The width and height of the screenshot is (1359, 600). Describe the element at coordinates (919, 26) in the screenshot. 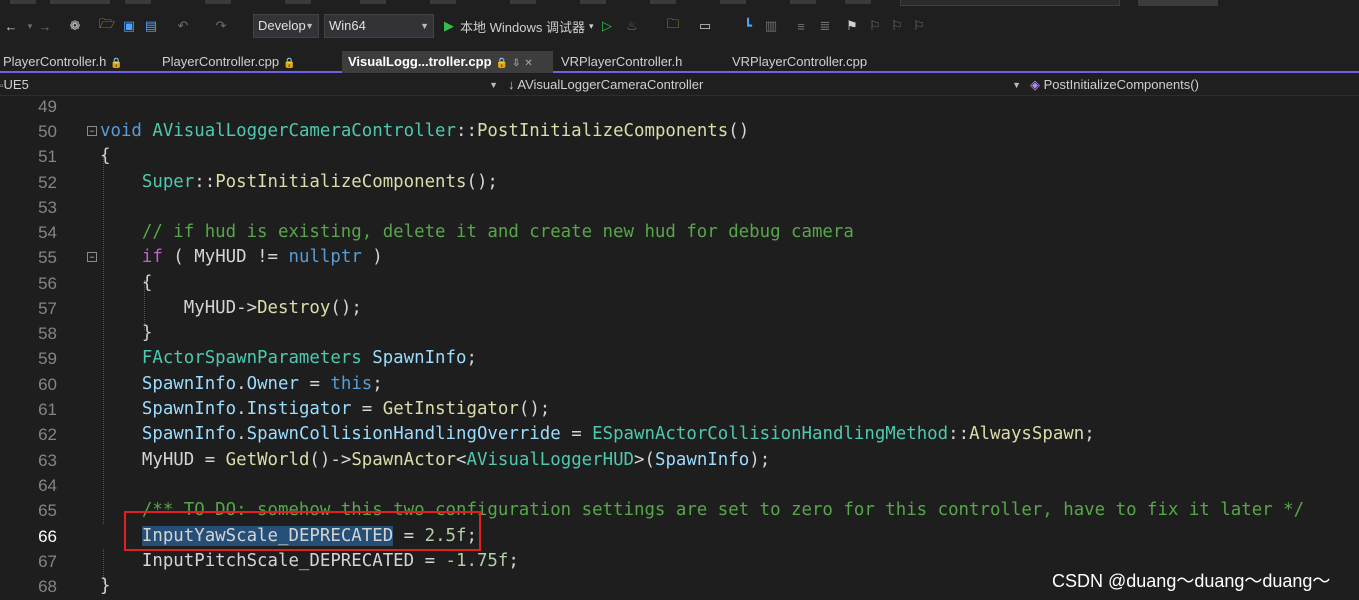

I see `clear-bookmarks-icon: ⚐` at that location.